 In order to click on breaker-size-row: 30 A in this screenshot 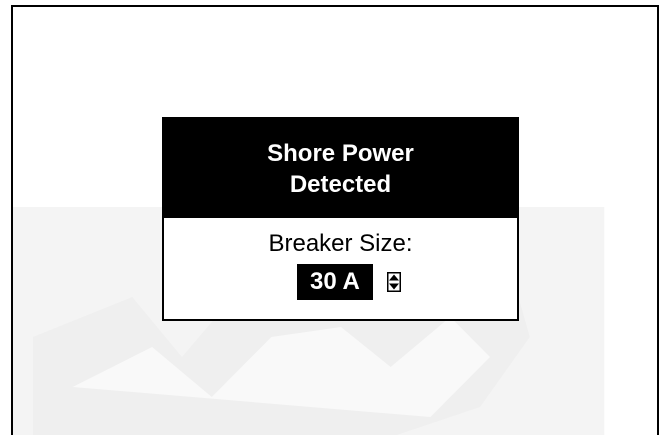, I will do `click(349, 282)`.